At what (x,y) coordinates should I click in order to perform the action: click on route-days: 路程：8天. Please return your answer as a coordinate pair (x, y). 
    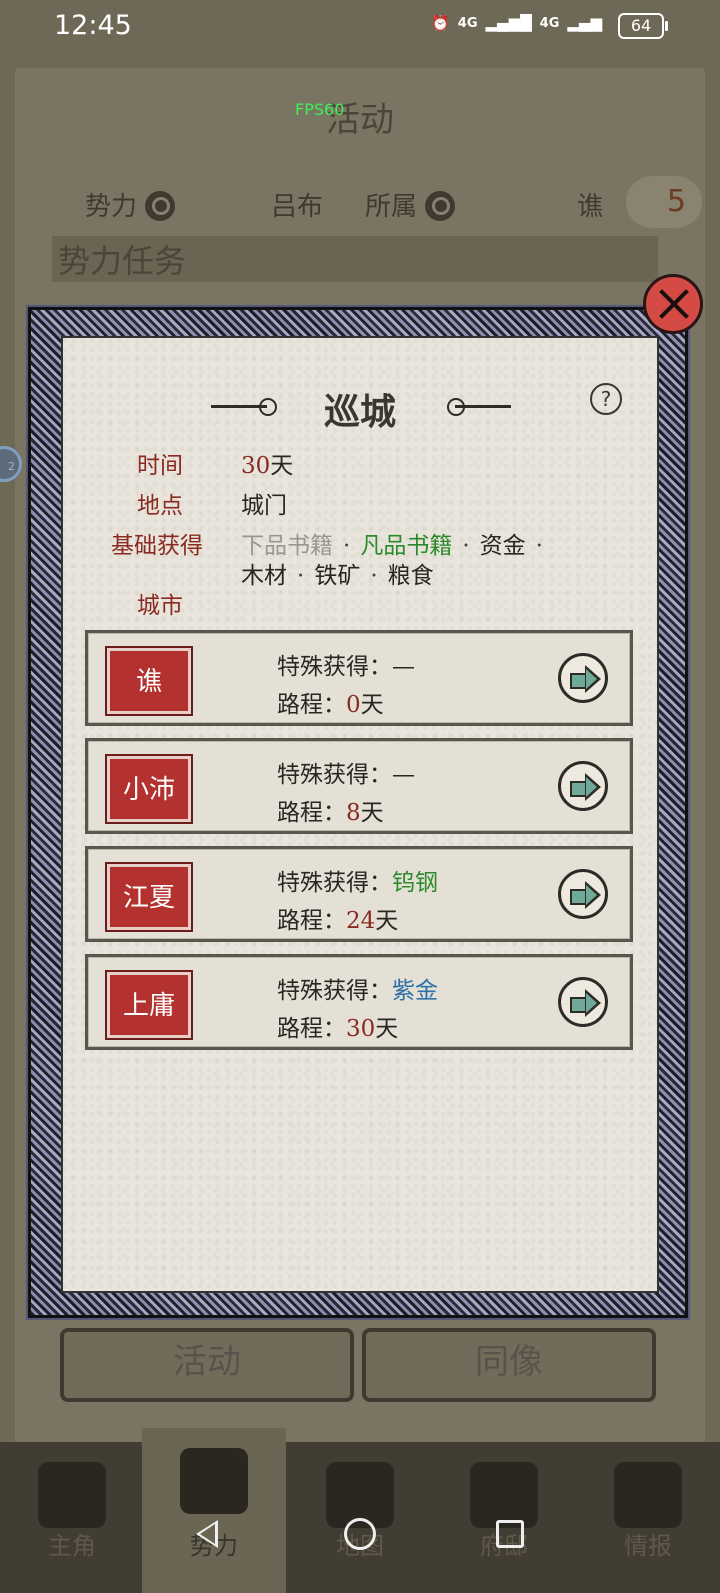
    Looking at the image, I should click on (330, 813).